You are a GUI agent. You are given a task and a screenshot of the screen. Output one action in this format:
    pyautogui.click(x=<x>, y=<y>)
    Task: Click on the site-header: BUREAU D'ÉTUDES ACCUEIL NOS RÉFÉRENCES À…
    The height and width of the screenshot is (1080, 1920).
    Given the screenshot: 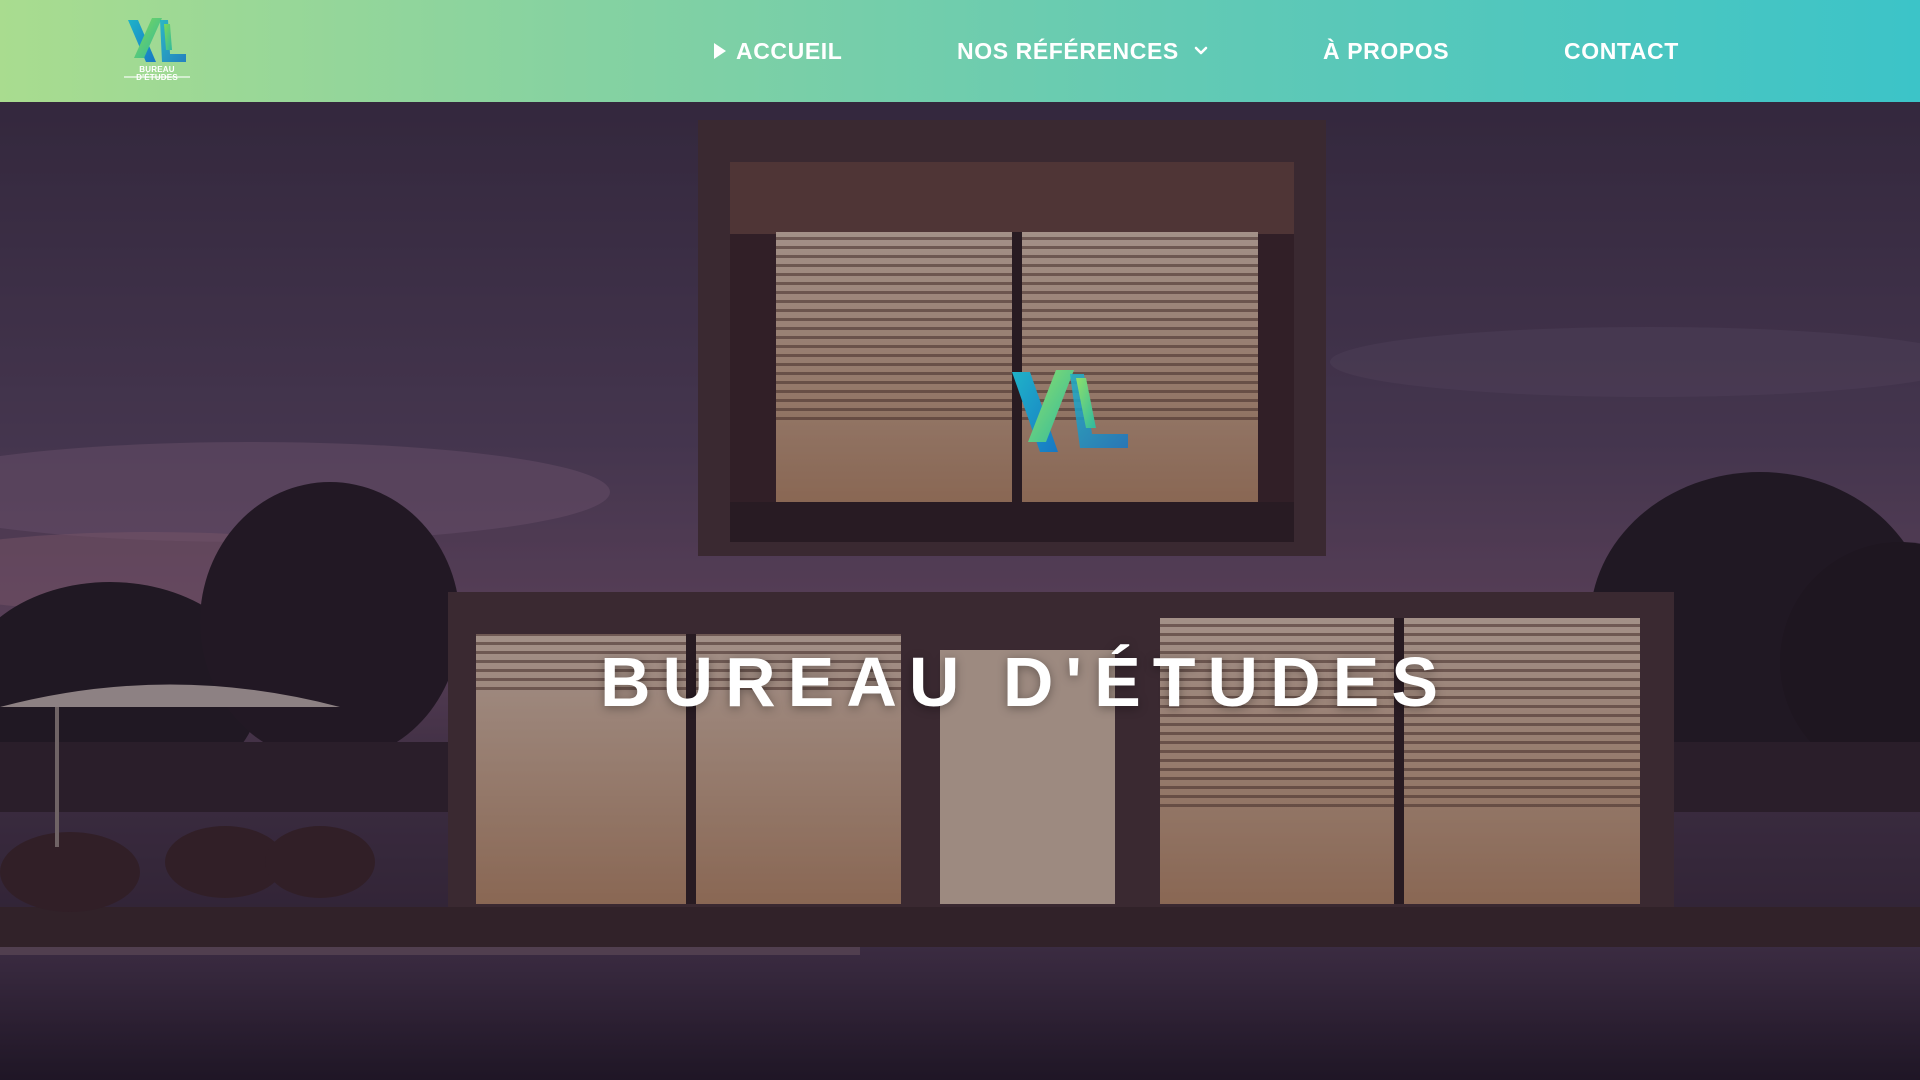 What is the action you would take?
    pyautogui.click(x=960, y=51)
    